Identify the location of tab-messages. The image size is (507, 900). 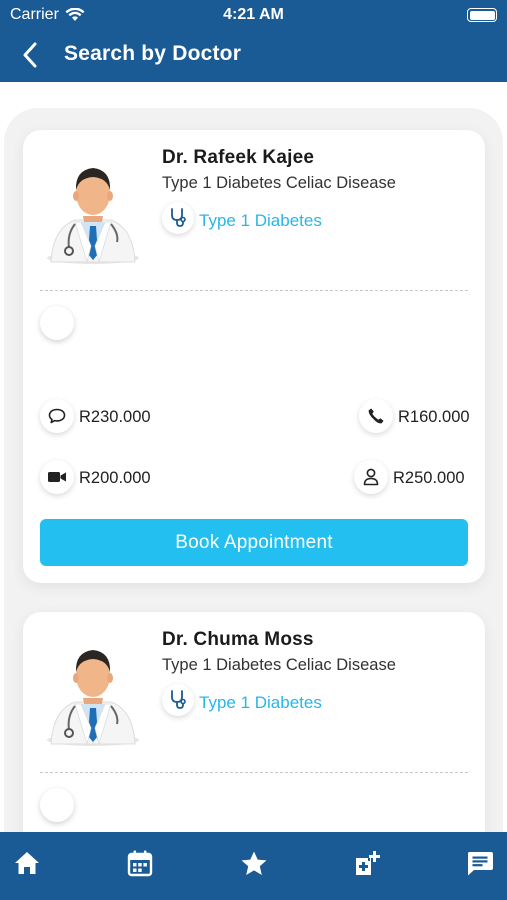
(480, 863).